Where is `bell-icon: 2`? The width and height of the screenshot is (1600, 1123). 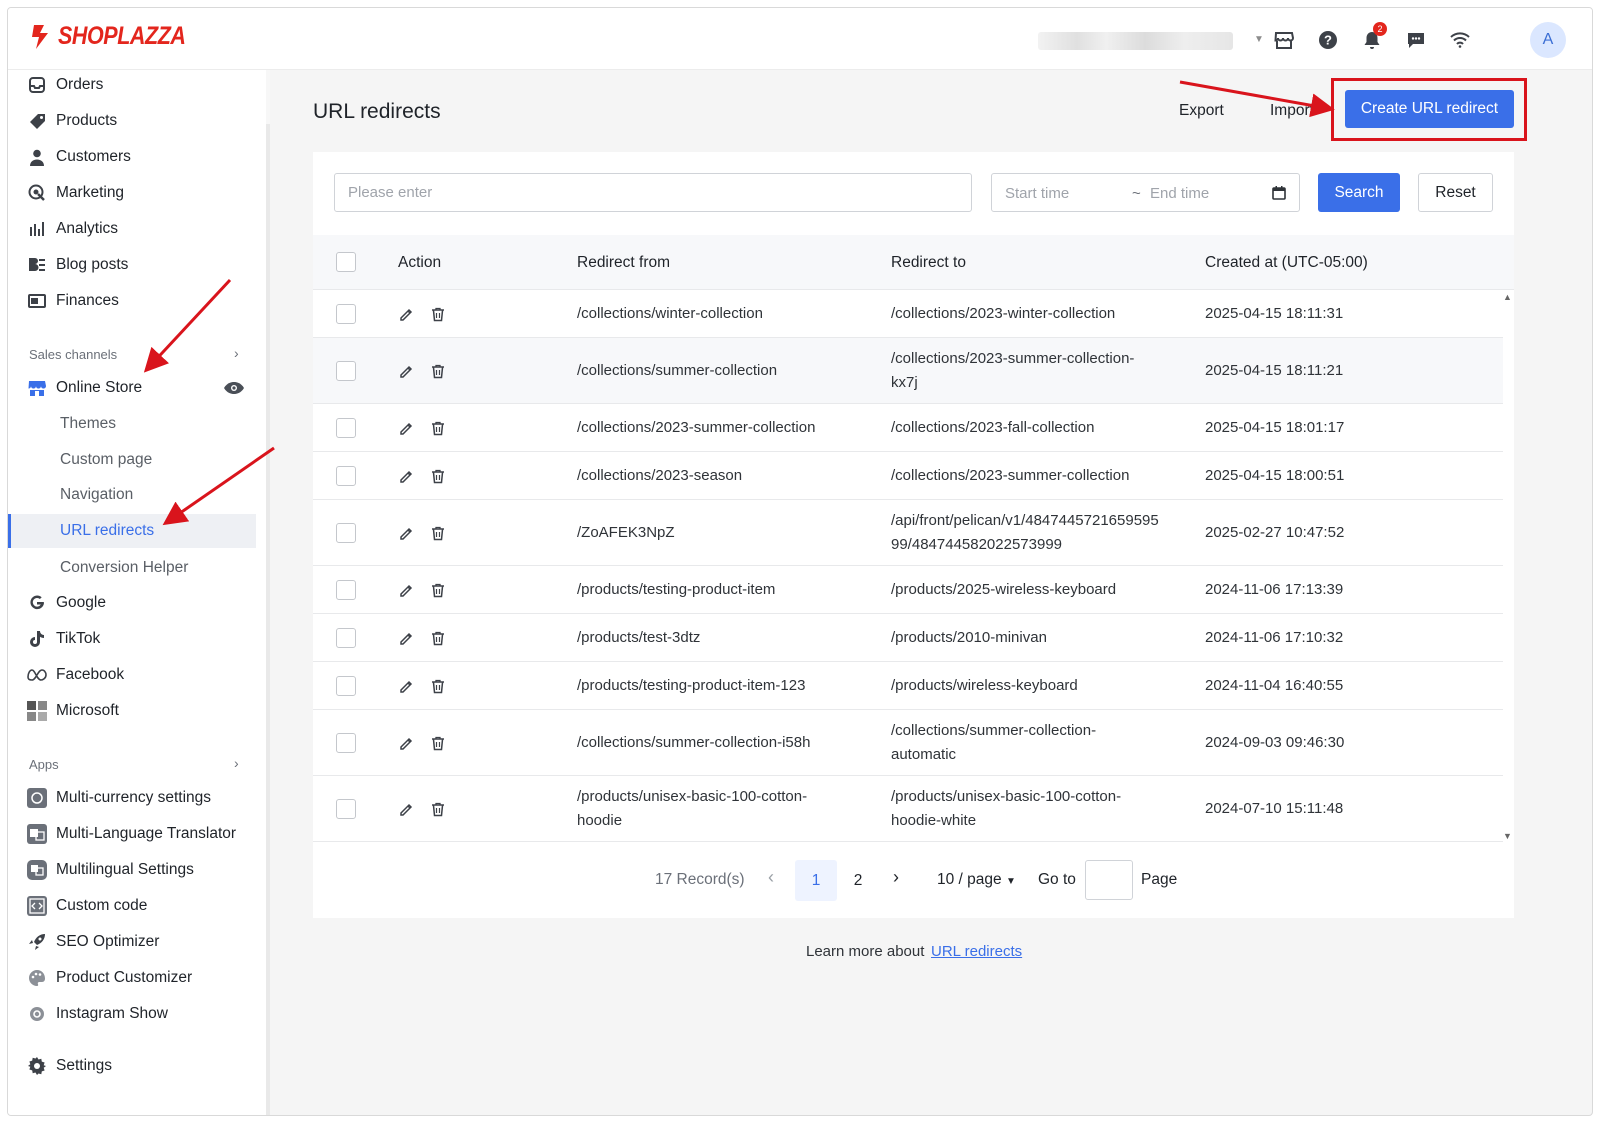 bell-icon: 2 is located at coordinates (1373, 37).